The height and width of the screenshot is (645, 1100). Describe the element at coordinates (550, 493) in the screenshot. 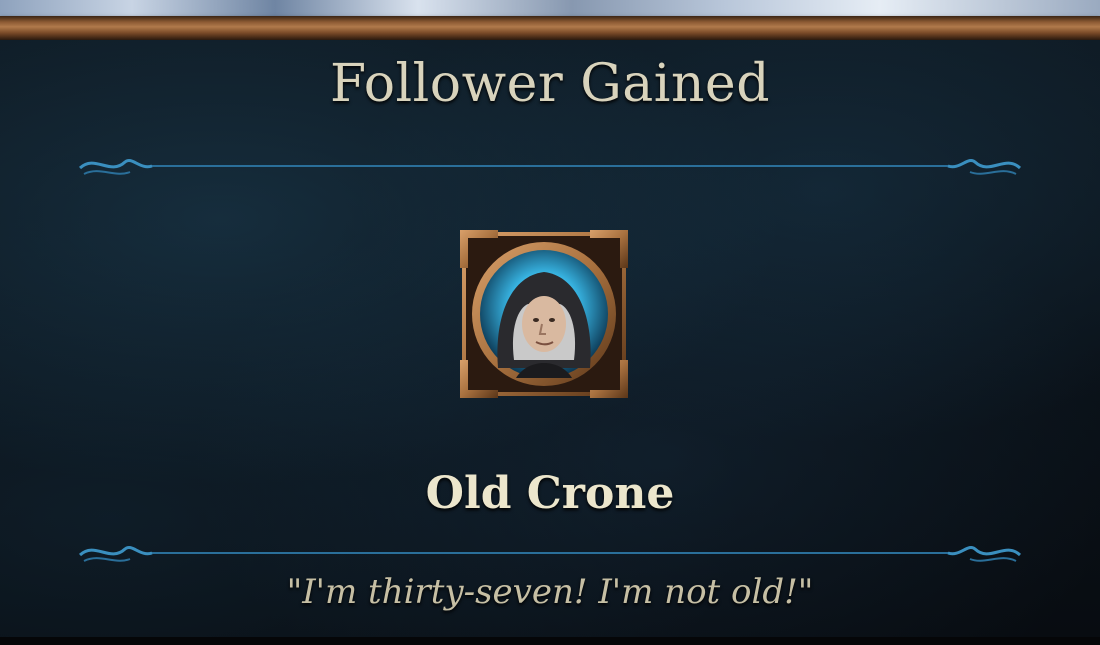

I see `follower-name: Old Crone` at that location.